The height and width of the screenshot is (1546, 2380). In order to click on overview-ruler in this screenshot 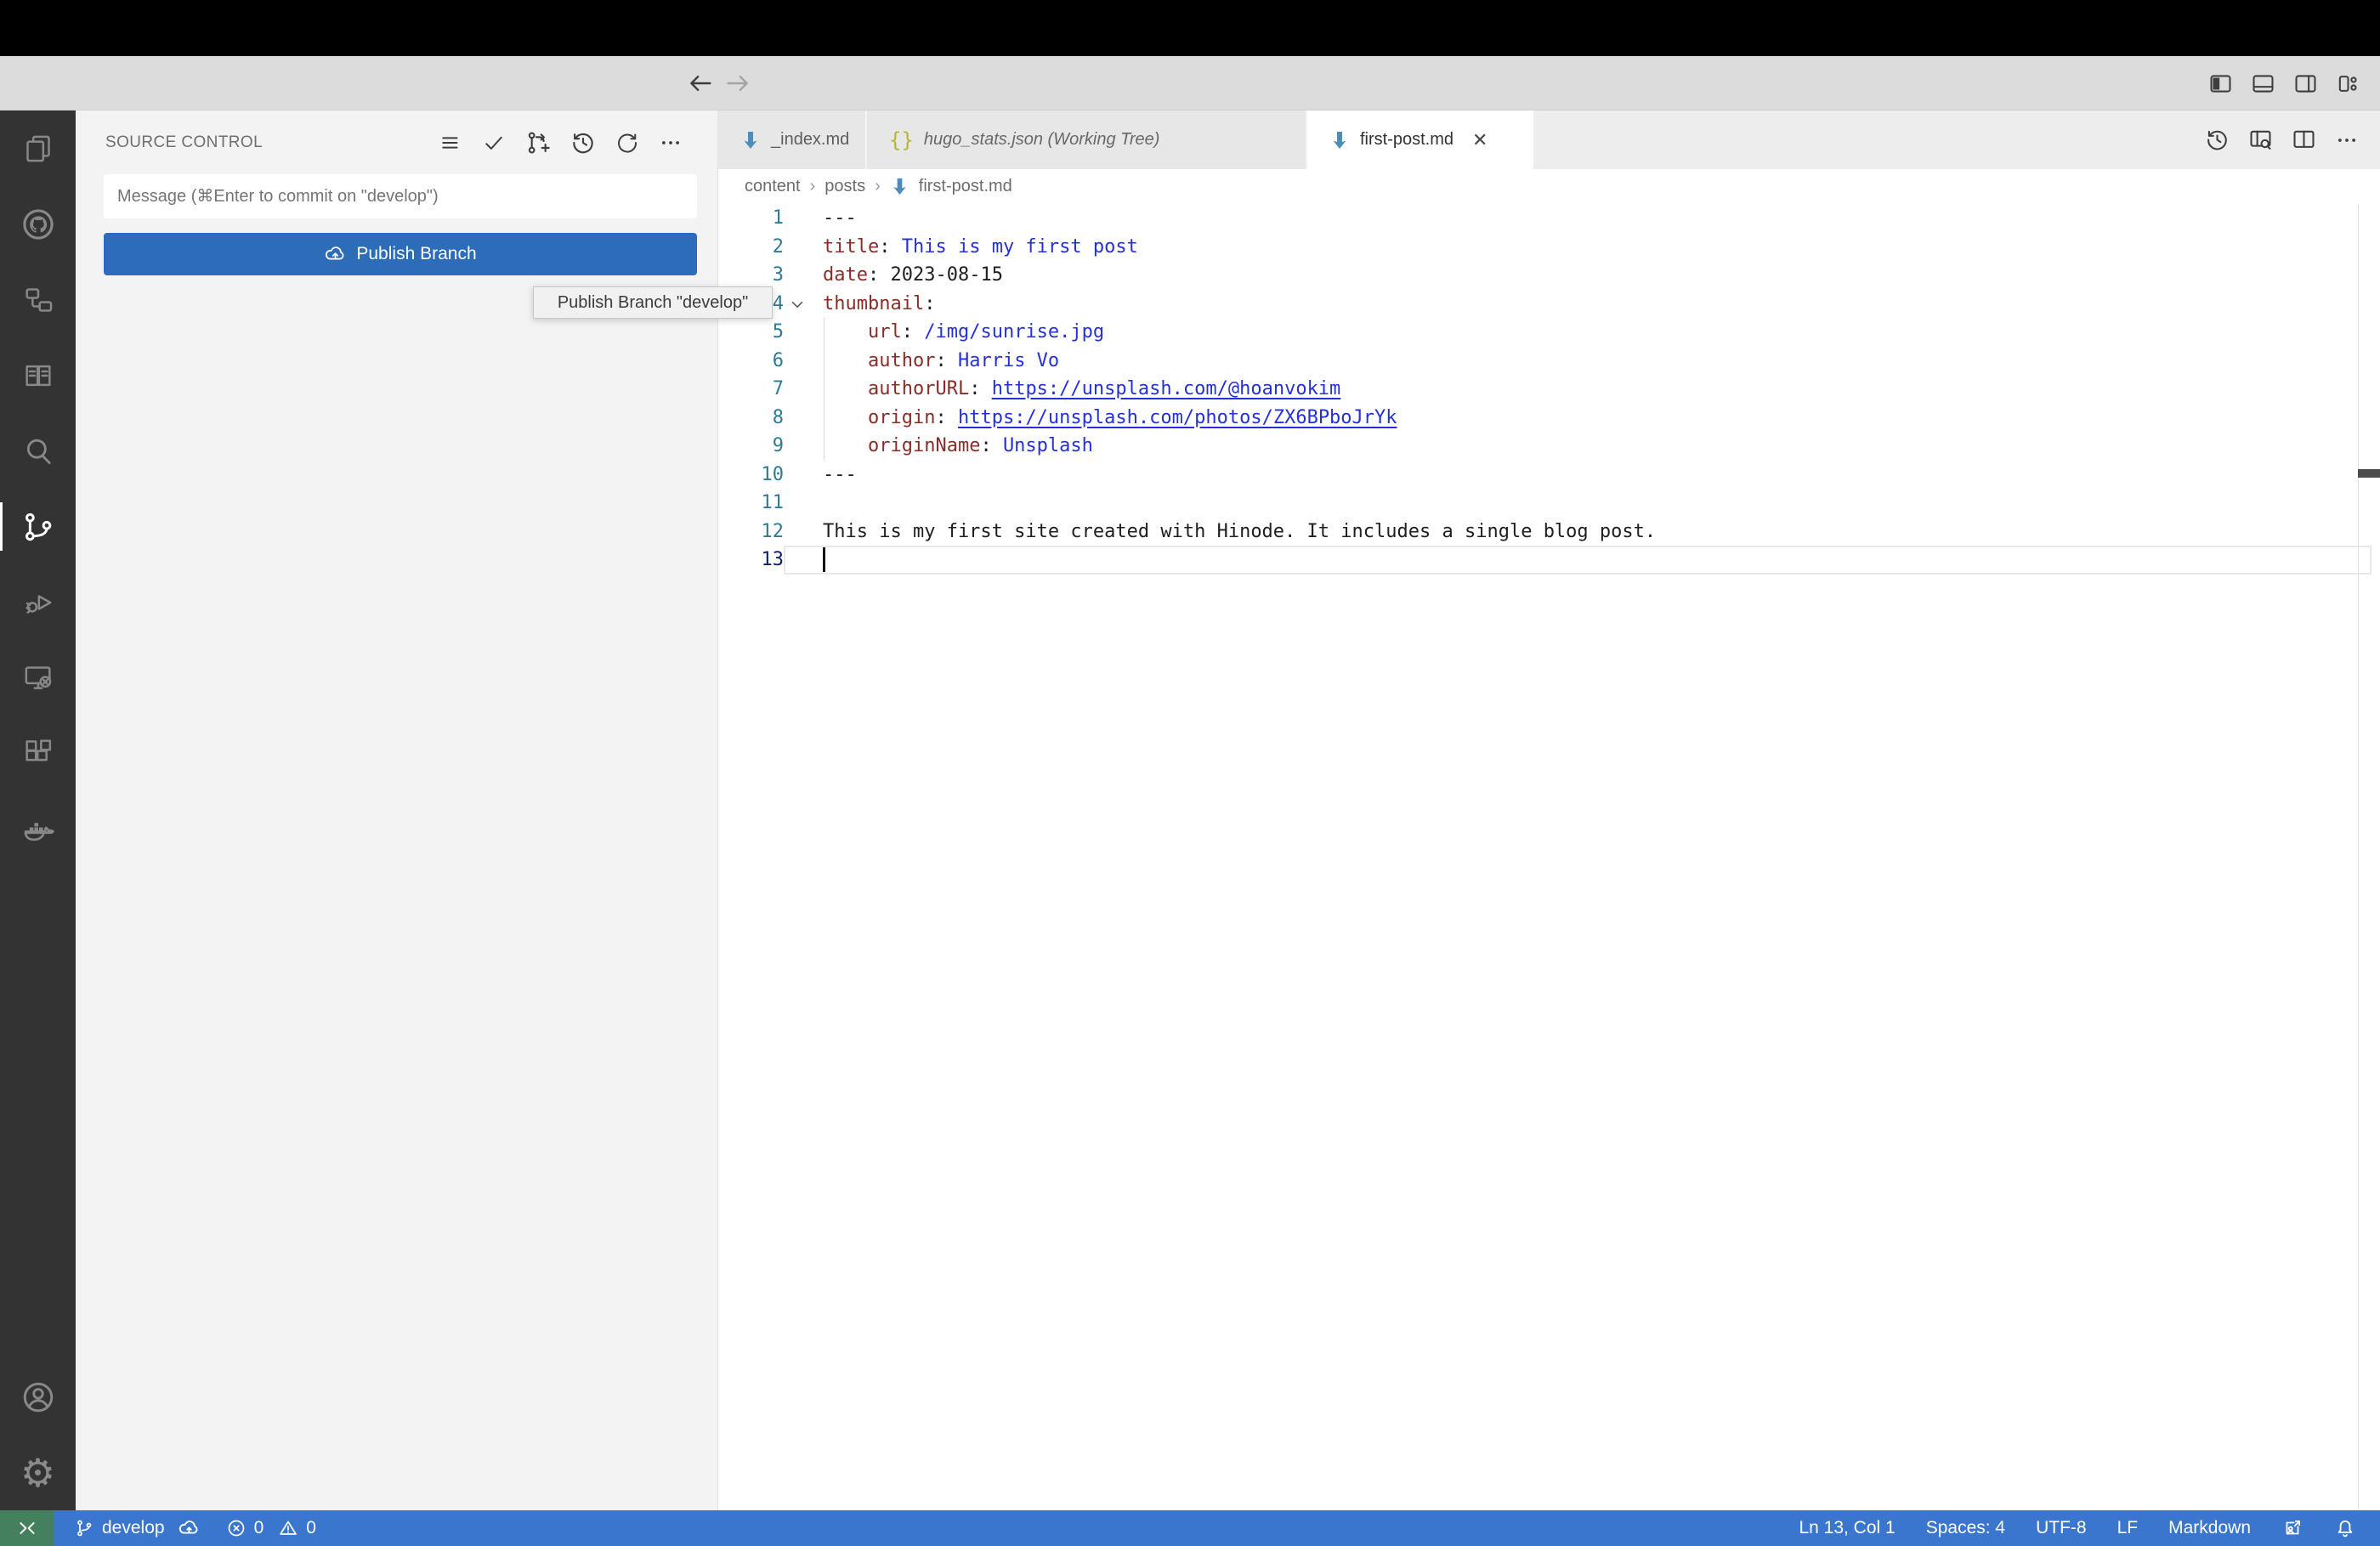, I will do `click(2358, 857)`.